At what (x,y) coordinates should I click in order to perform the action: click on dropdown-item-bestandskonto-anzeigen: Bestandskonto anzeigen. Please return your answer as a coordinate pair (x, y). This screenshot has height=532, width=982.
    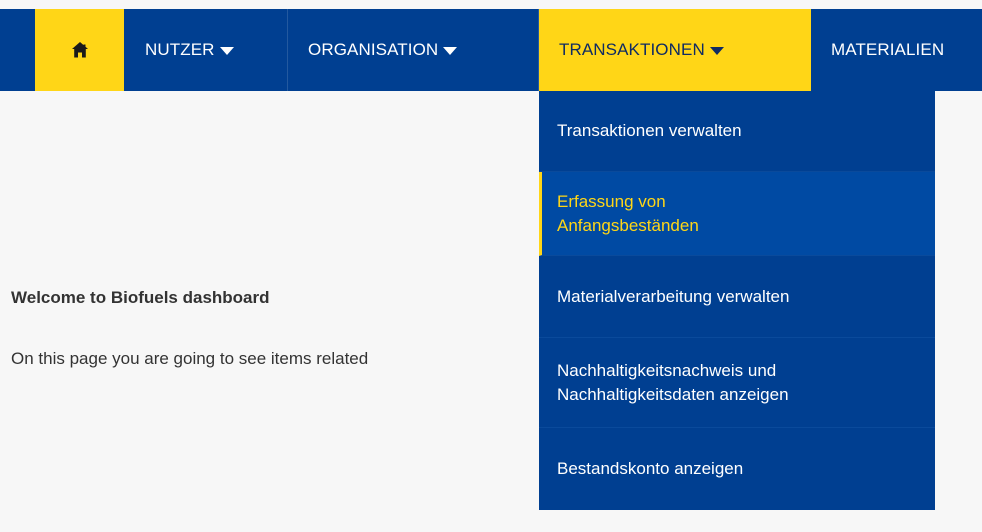
    Looking at the image, I should click on (737, 468).